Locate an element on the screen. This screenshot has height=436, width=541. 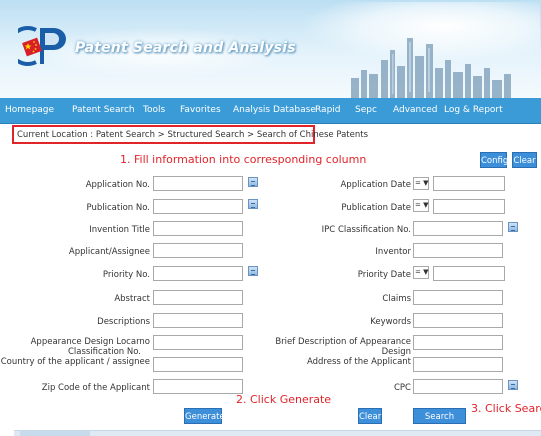
label-application-date: Application Date is located at coordinates (375, 185).